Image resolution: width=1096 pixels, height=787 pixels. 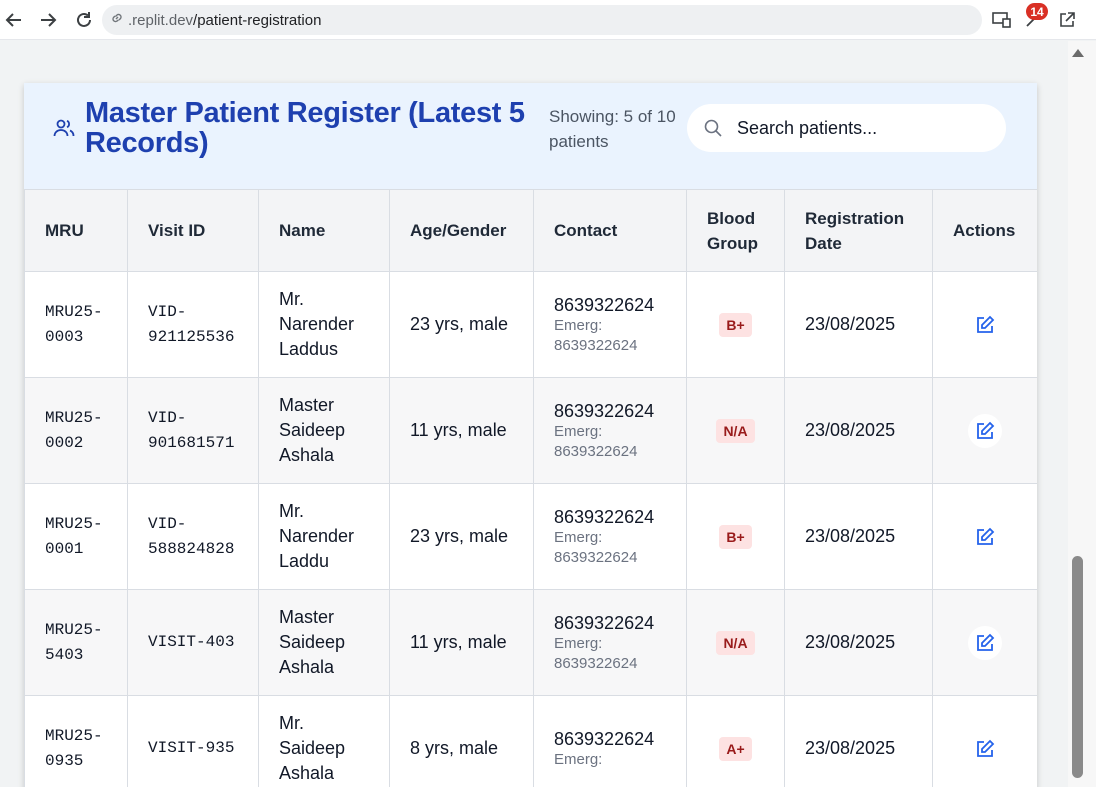 I want to click on cell-visit-id: VID-588824828, so click(x=193, y=536).